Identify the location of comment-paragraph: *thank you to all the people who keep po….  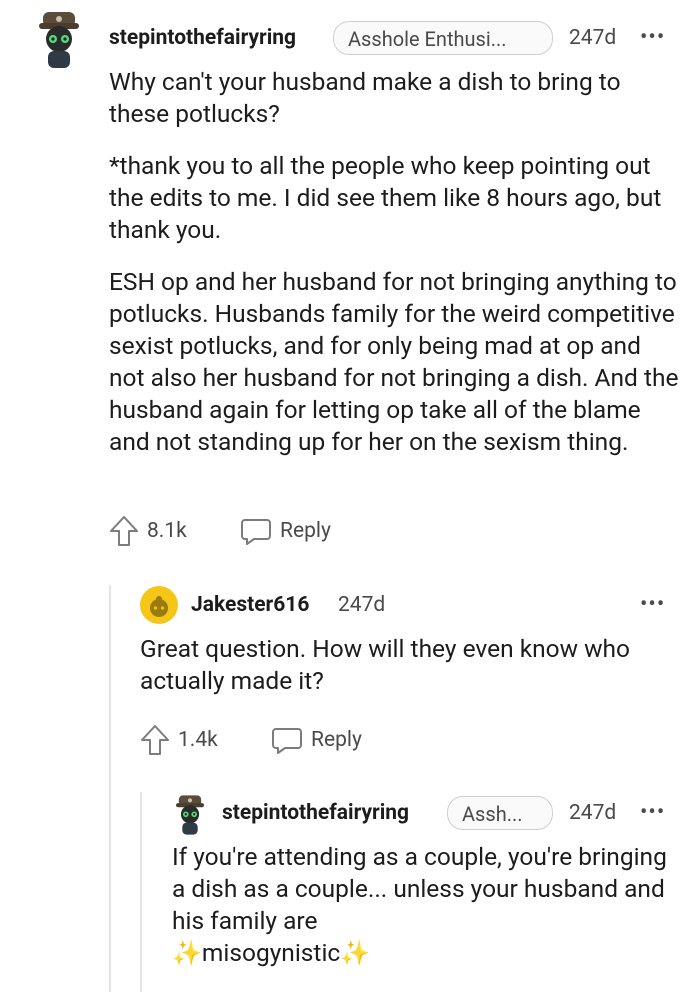
(385, 197).